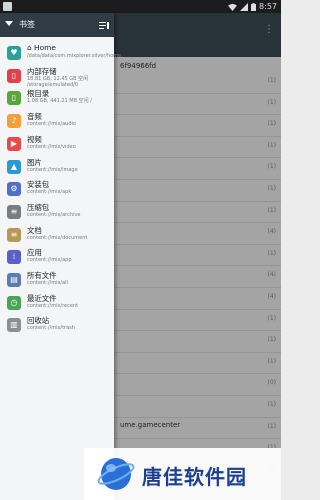  I want to click on drawer-item: ▤ 所有文件 content://mix/all, so click(57, 280).